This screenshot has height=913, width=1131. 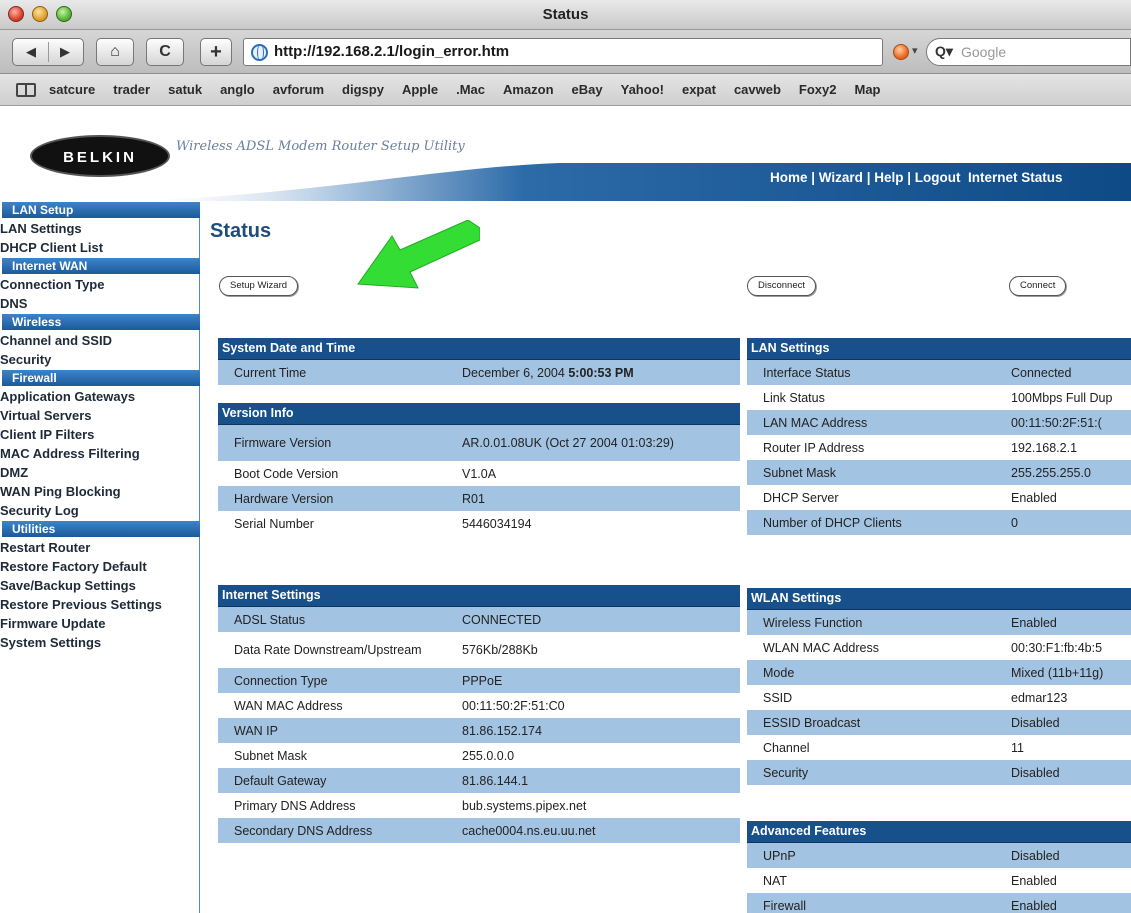 What do you see at coordinates (868, 89) in the screenshot?
I see `bookmark-link: Map` at bounding box center [868, 89].